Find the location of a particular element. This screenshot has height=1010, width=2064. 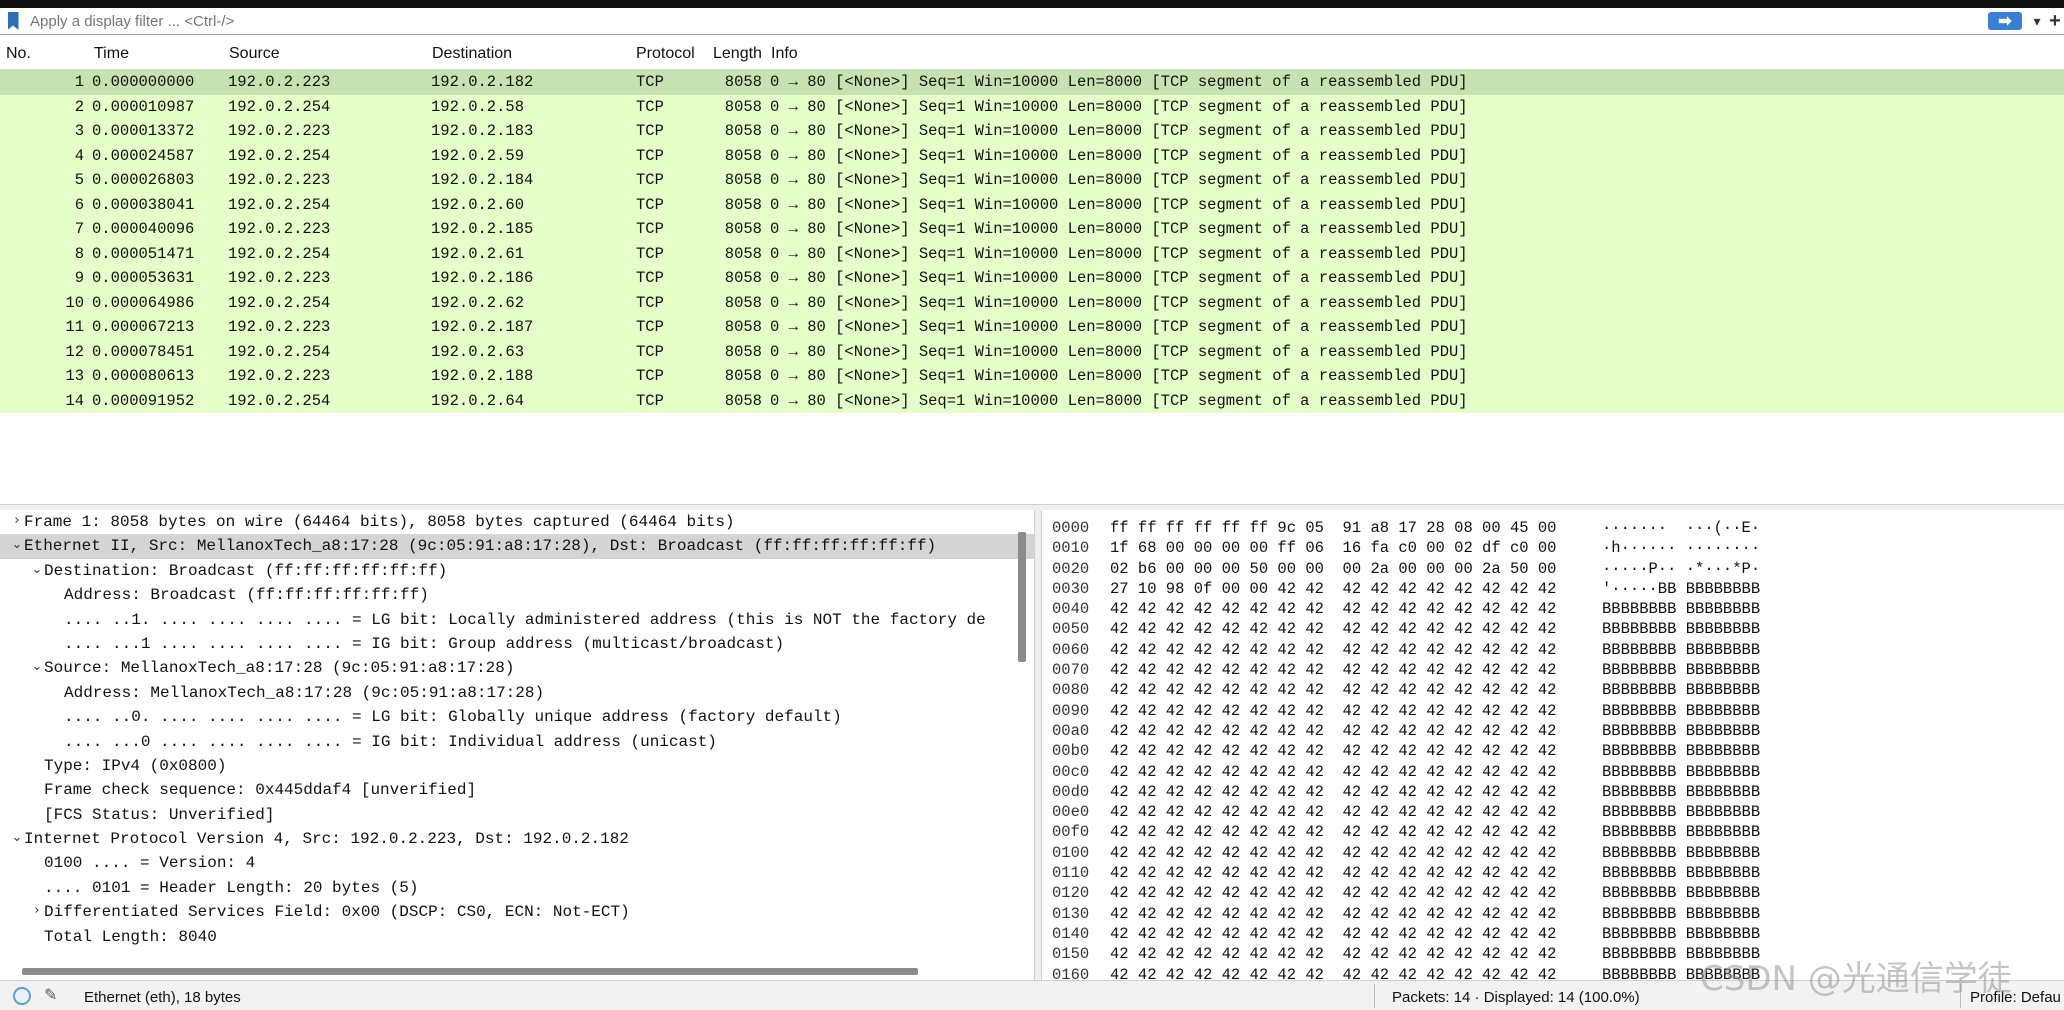

detail-tree-row: Address: Broadcast (ff:ff:ff:ff:ff:ff) is located at coordinates (517, 595).